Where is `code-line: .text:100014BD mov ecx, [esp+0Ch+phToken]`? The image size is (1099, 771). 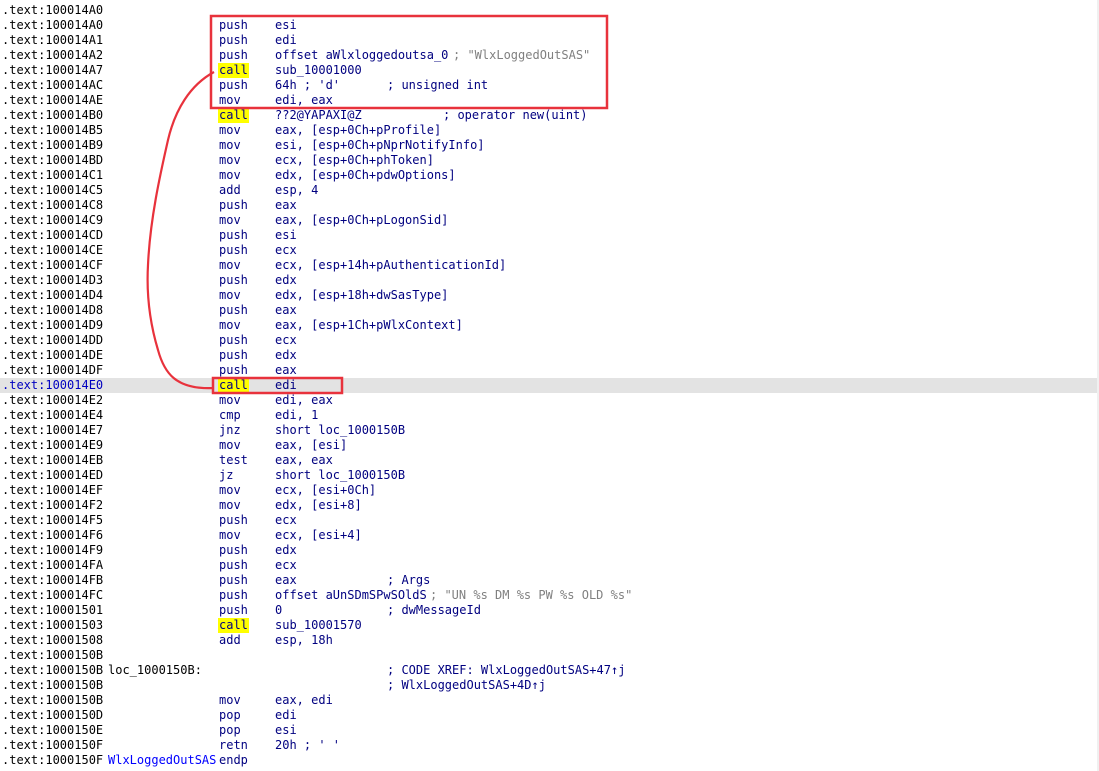
code-line: .text:100014BD mov ecx, [esp+0Ch+phToken] is located at coordinates (549, 160).